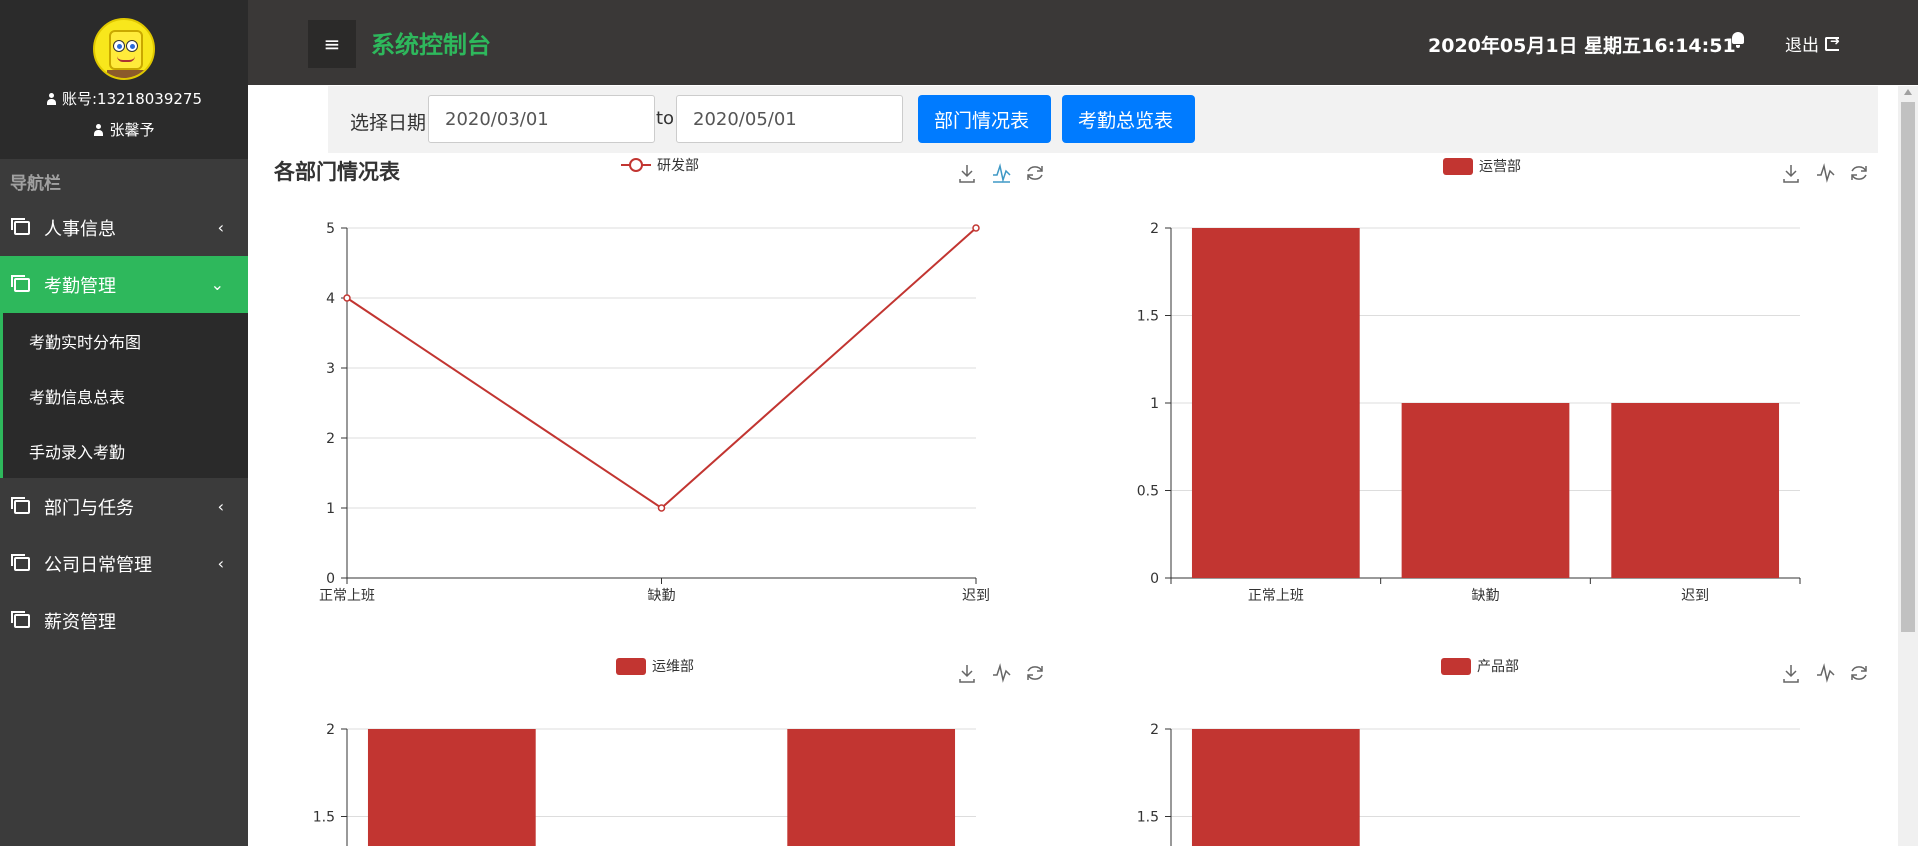 This screenshot has height=846, width=1918. What do you see at coordinates (132, 99) in the screenshot?
I see `account-text: 账号:13218039275` at bounding box center [132, 99].